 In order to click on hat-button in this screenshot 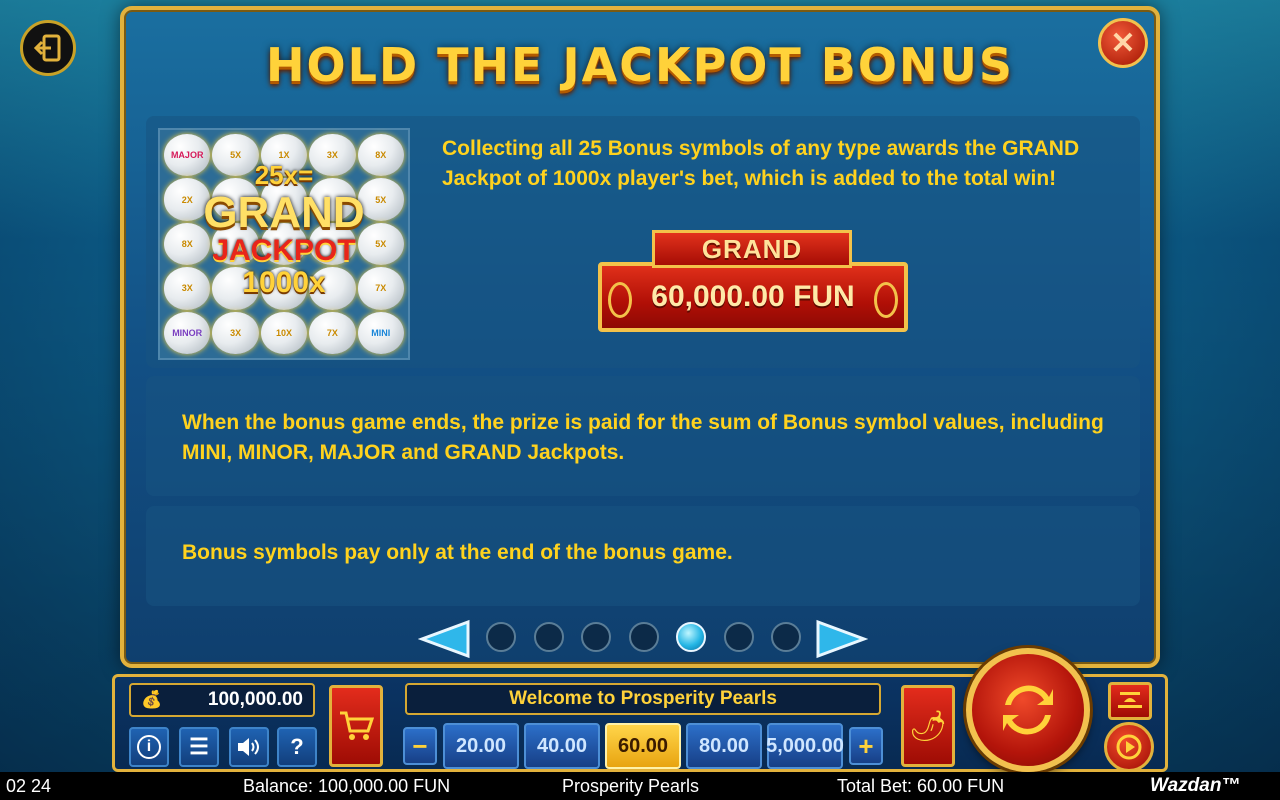, I will do `click(1130, 701)`.